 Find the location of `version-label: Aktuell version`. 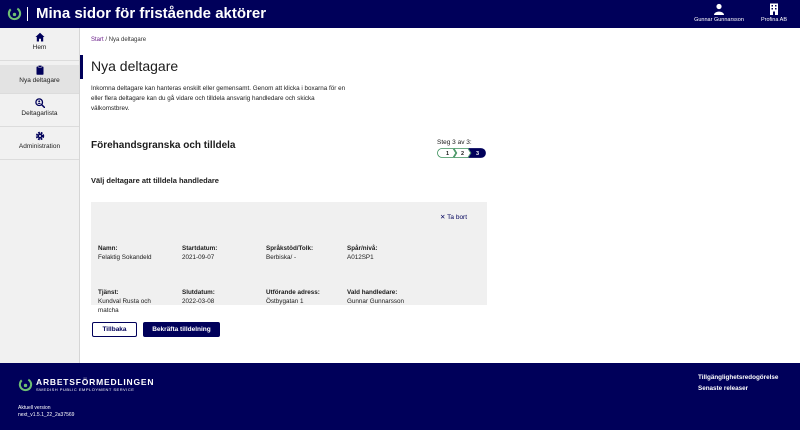

version-label: Aktuell version is located at coordinates (34, 408).